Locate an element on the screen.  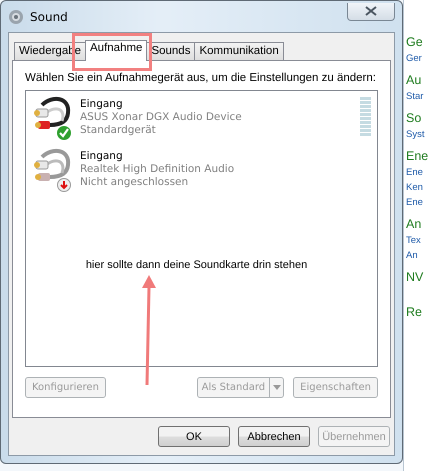
tab: Kommunikation is located at coordinates (239, 51).